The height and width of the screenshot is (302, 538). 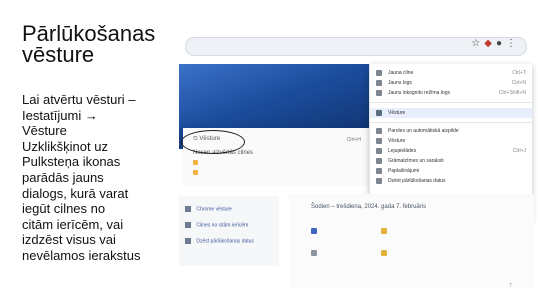 What do you see at coordinates (379, 83) in the screenshot?
I see `new-window-icon` at bounding box center [379, 83].